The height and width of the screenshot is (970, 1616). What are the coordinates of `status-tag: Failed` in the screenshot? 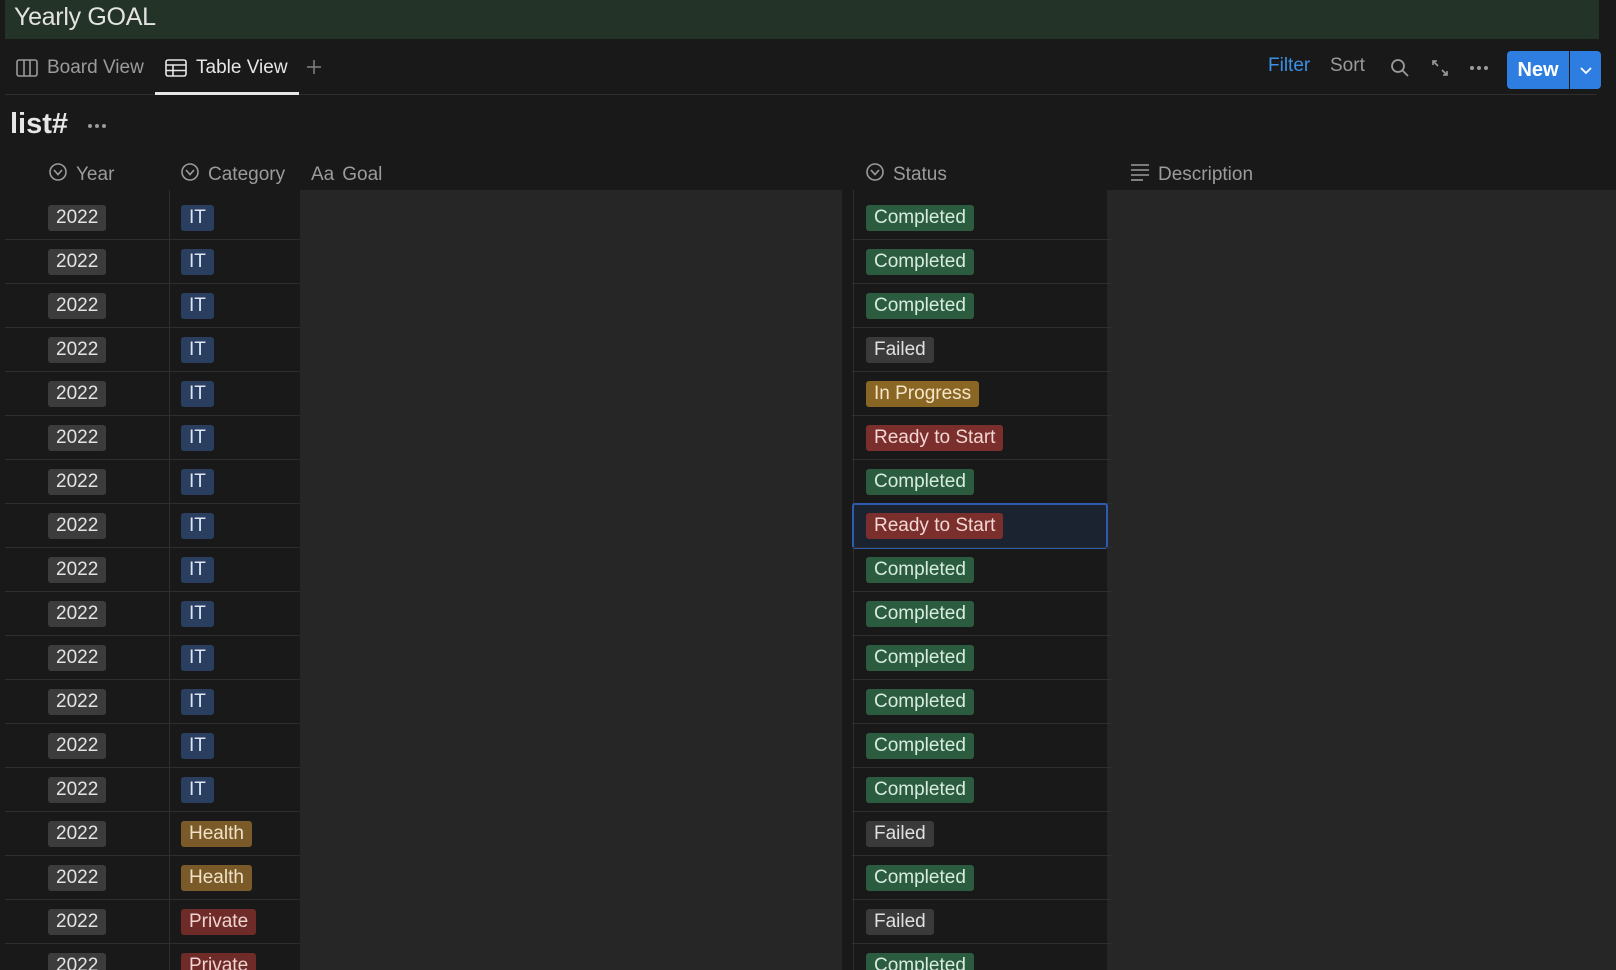 It's located at (900, 921).